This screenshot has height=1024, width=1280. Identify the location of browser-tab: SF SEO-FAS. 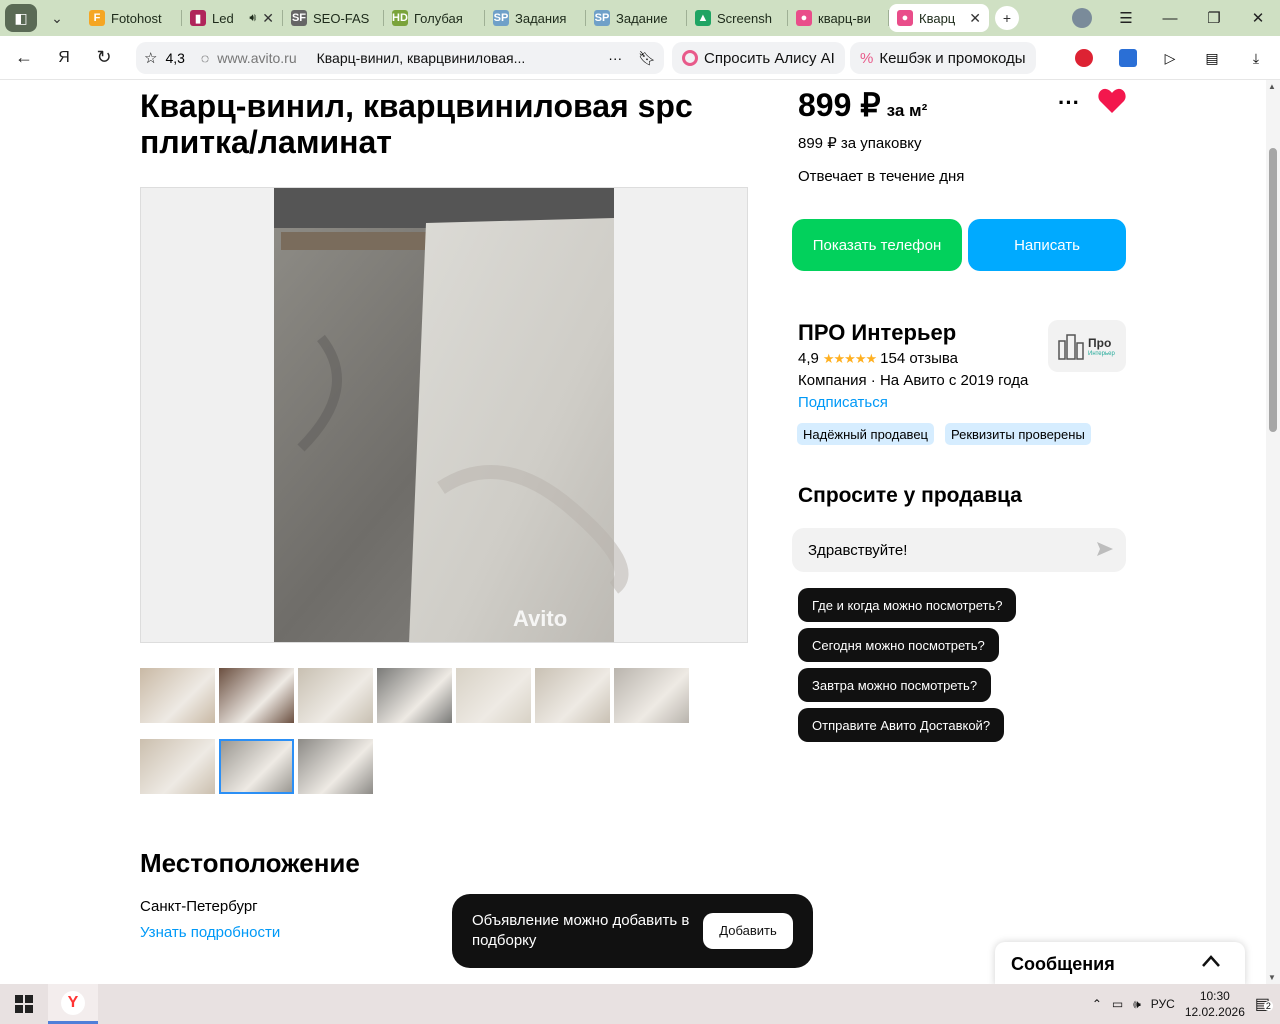
(333, 18).